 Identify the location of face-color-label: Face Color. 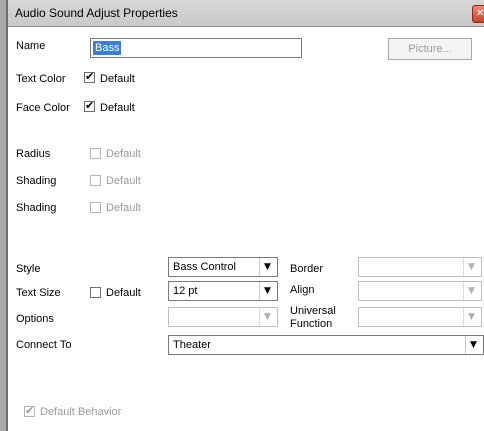
(43, 108).